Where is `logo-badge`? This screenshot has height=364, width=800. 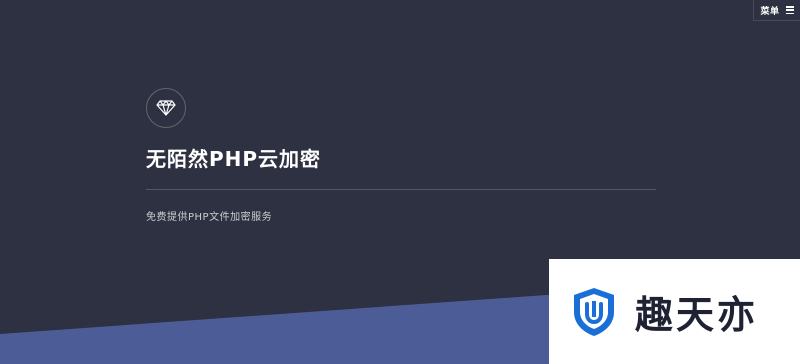
logo-badge is located at coordinates (166, 108).